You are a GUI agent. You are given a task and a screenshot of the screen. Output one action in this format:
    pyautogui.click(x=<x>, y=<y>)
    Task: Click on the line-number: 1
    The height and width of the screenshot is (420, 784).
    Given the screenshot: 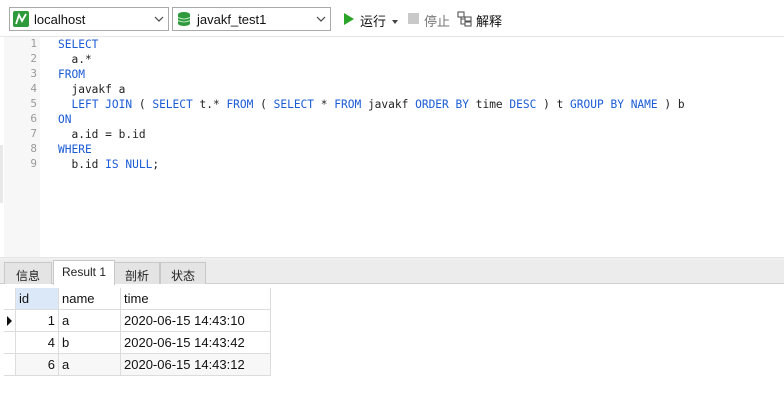 What is the action you would take?
    pyautogui.click(x=33, y=43)
    